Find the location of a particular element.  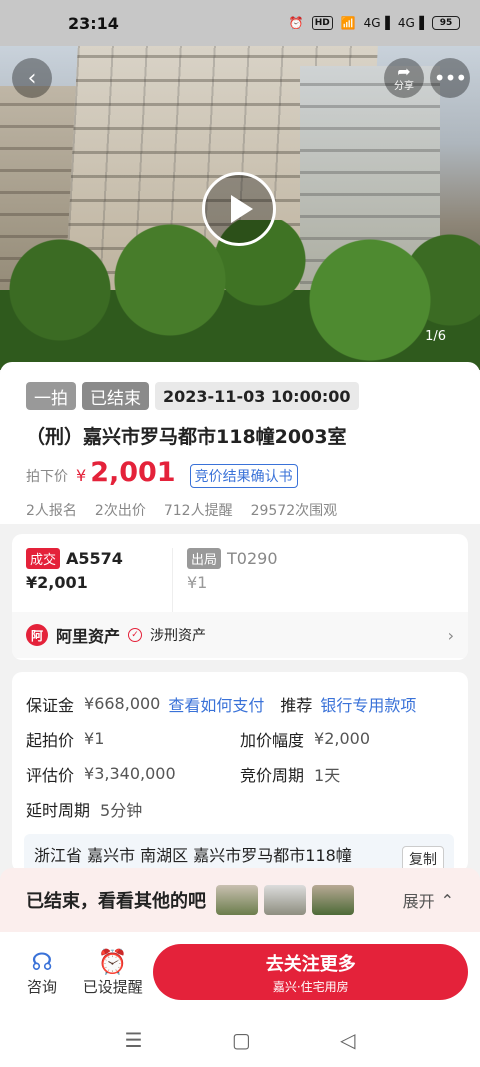

status-icons: ⏰ HD 📶 4G ▐ 4G ▐ 95 is located at coordinates (374, 23).